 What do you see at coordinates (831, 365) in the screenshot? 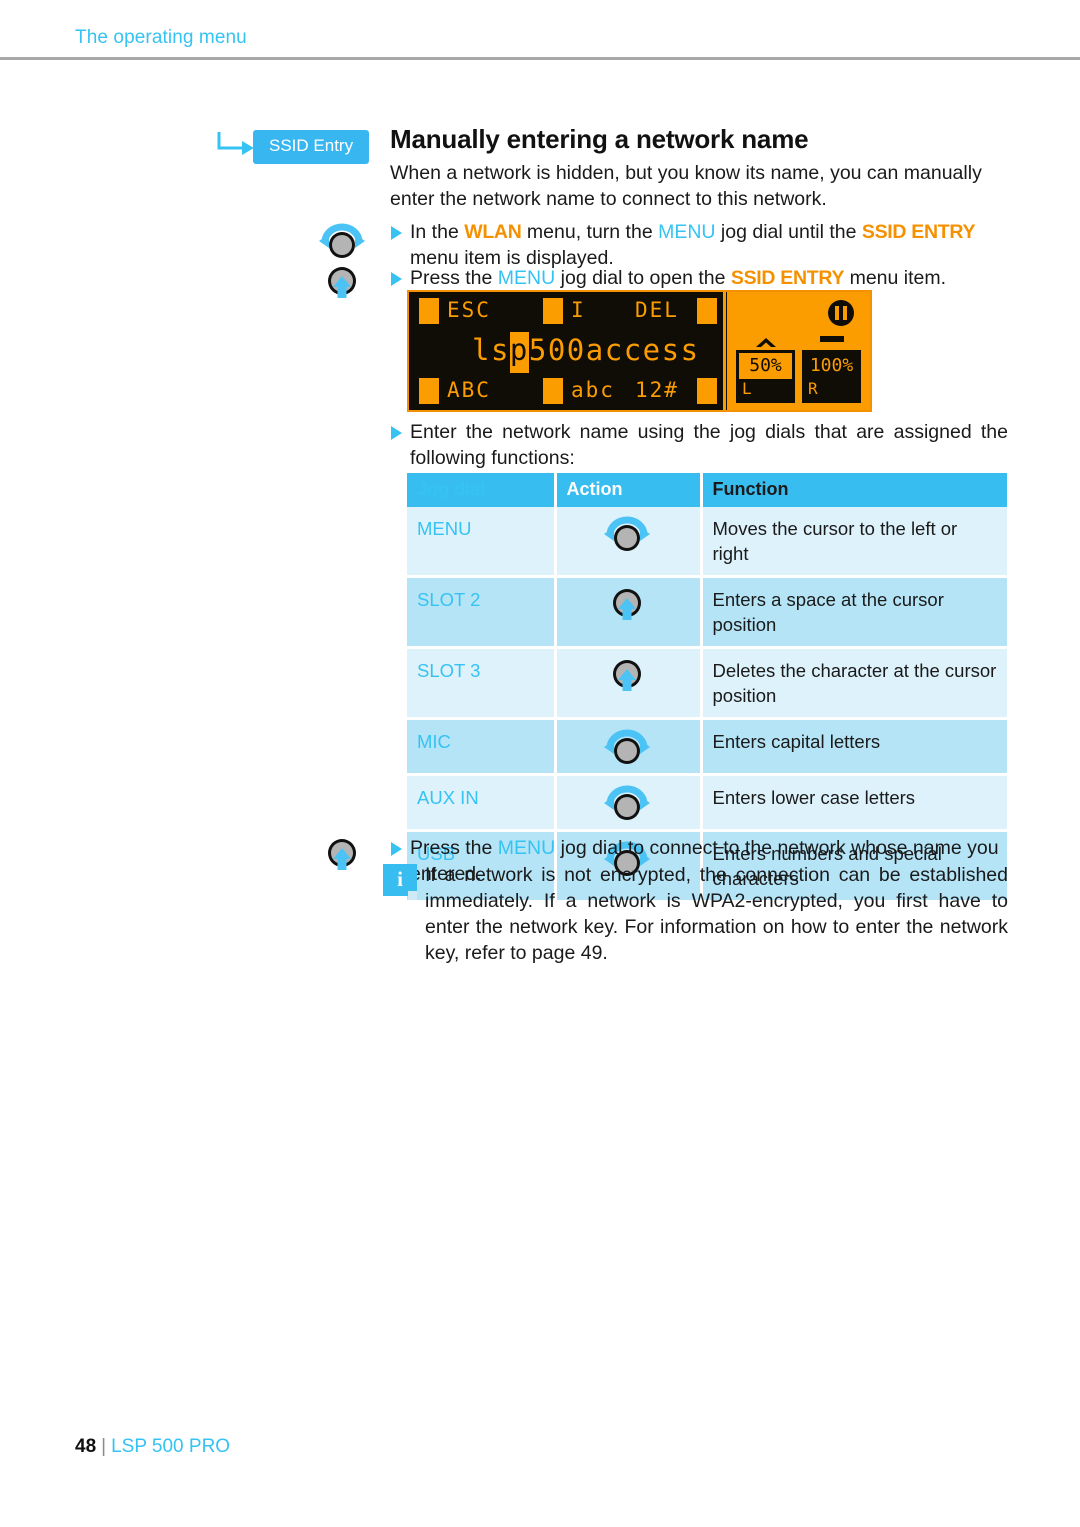
I see `lcd-meter-right-value: 100%` at bounding box center [831, 365].